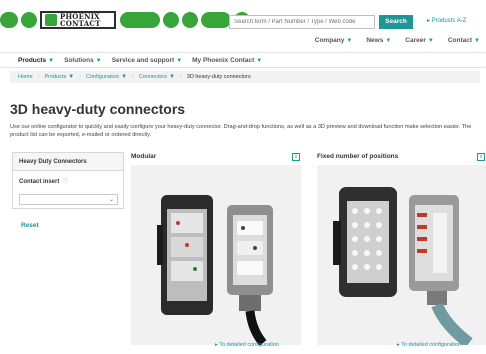  Describe the element at coordinates (397, 40) in the screenshot. I see `utility-nav: Company ▼ News ▼ Career ▼ Contact ▼` at that location.